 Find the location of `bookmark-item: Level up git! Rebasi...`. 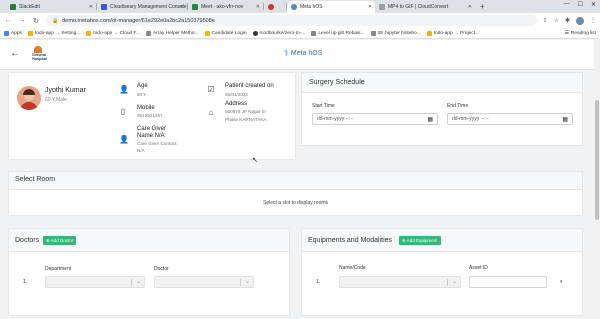

bookmark-item: Level up git! Rebasi... is located at coordinates (338, 33).